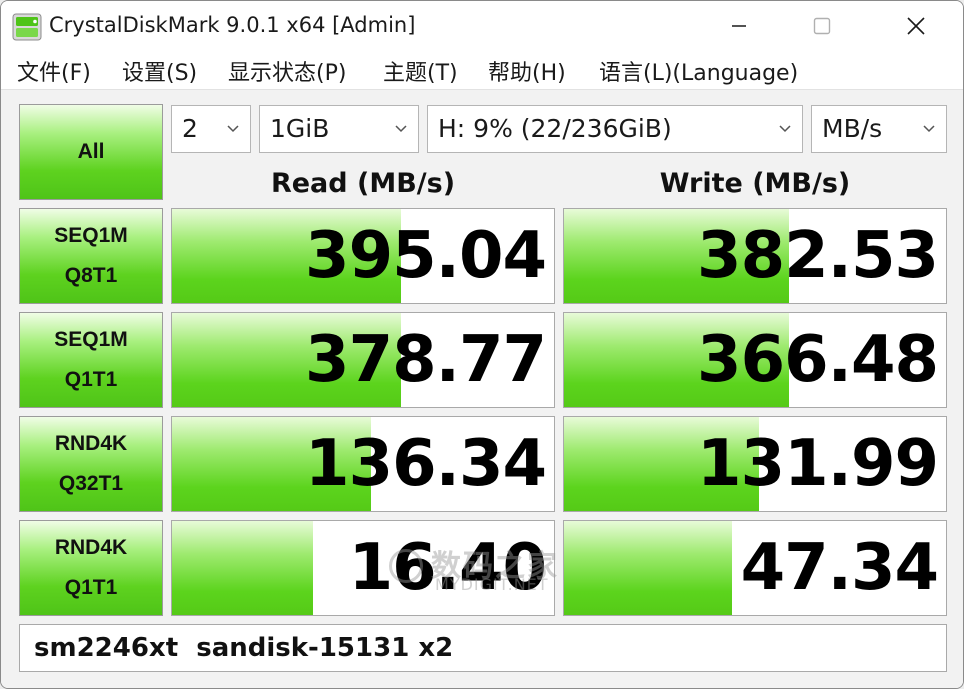 The image size is (964, 689). I want to click on write-result-seq1m-q1t1: 366.48, so click(755, 360).